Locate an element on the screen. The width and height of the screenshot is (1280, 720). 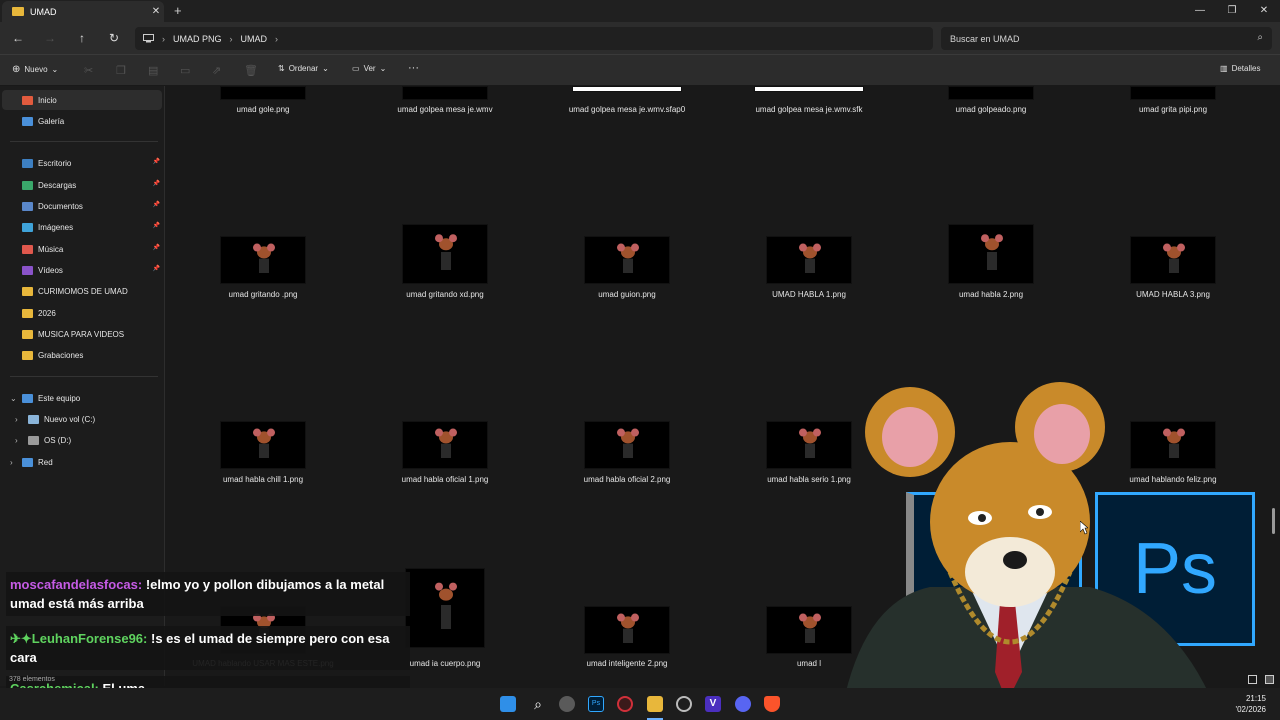
forward-arrow-icon: → is located at coordinates (50, 38).